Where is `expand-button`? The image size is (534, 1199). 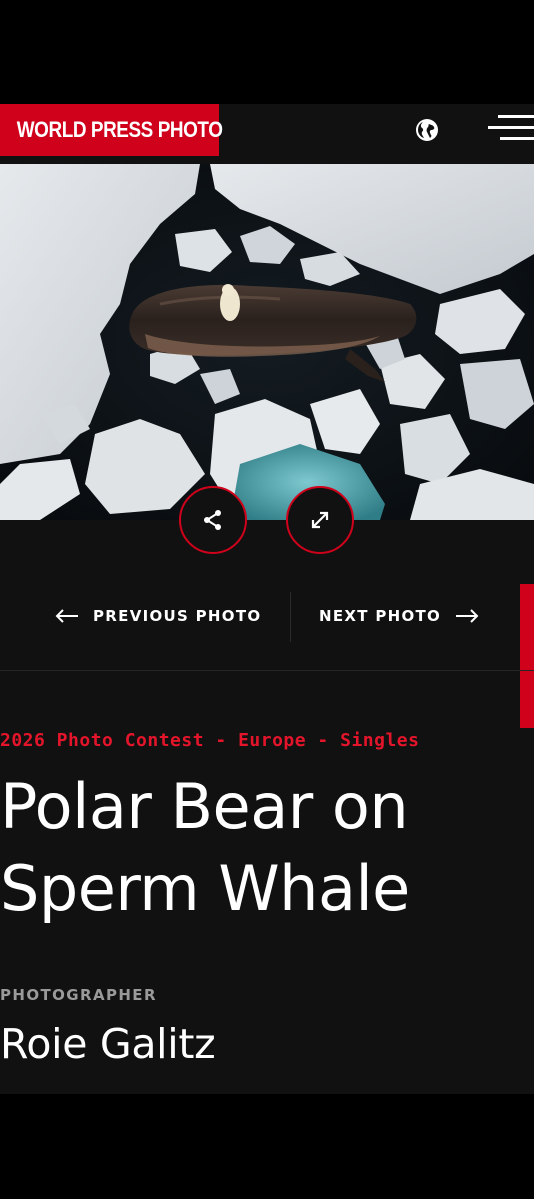
expand-button is located at coordinates (320, 520).